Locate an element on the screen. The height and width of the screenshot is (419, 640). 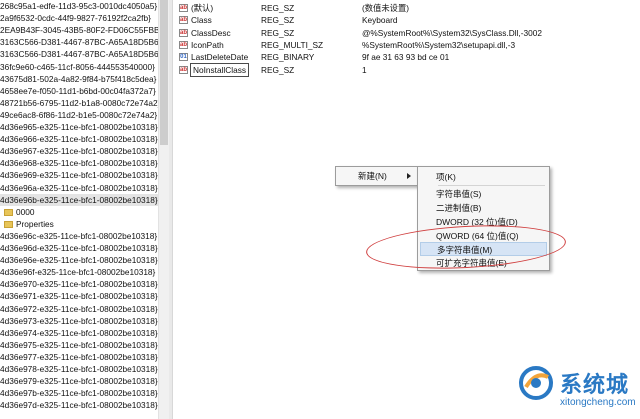
tree-key: 3163C566-D381-4467-87BC-A65A18D5B648} is located at coordinates (79, 42).